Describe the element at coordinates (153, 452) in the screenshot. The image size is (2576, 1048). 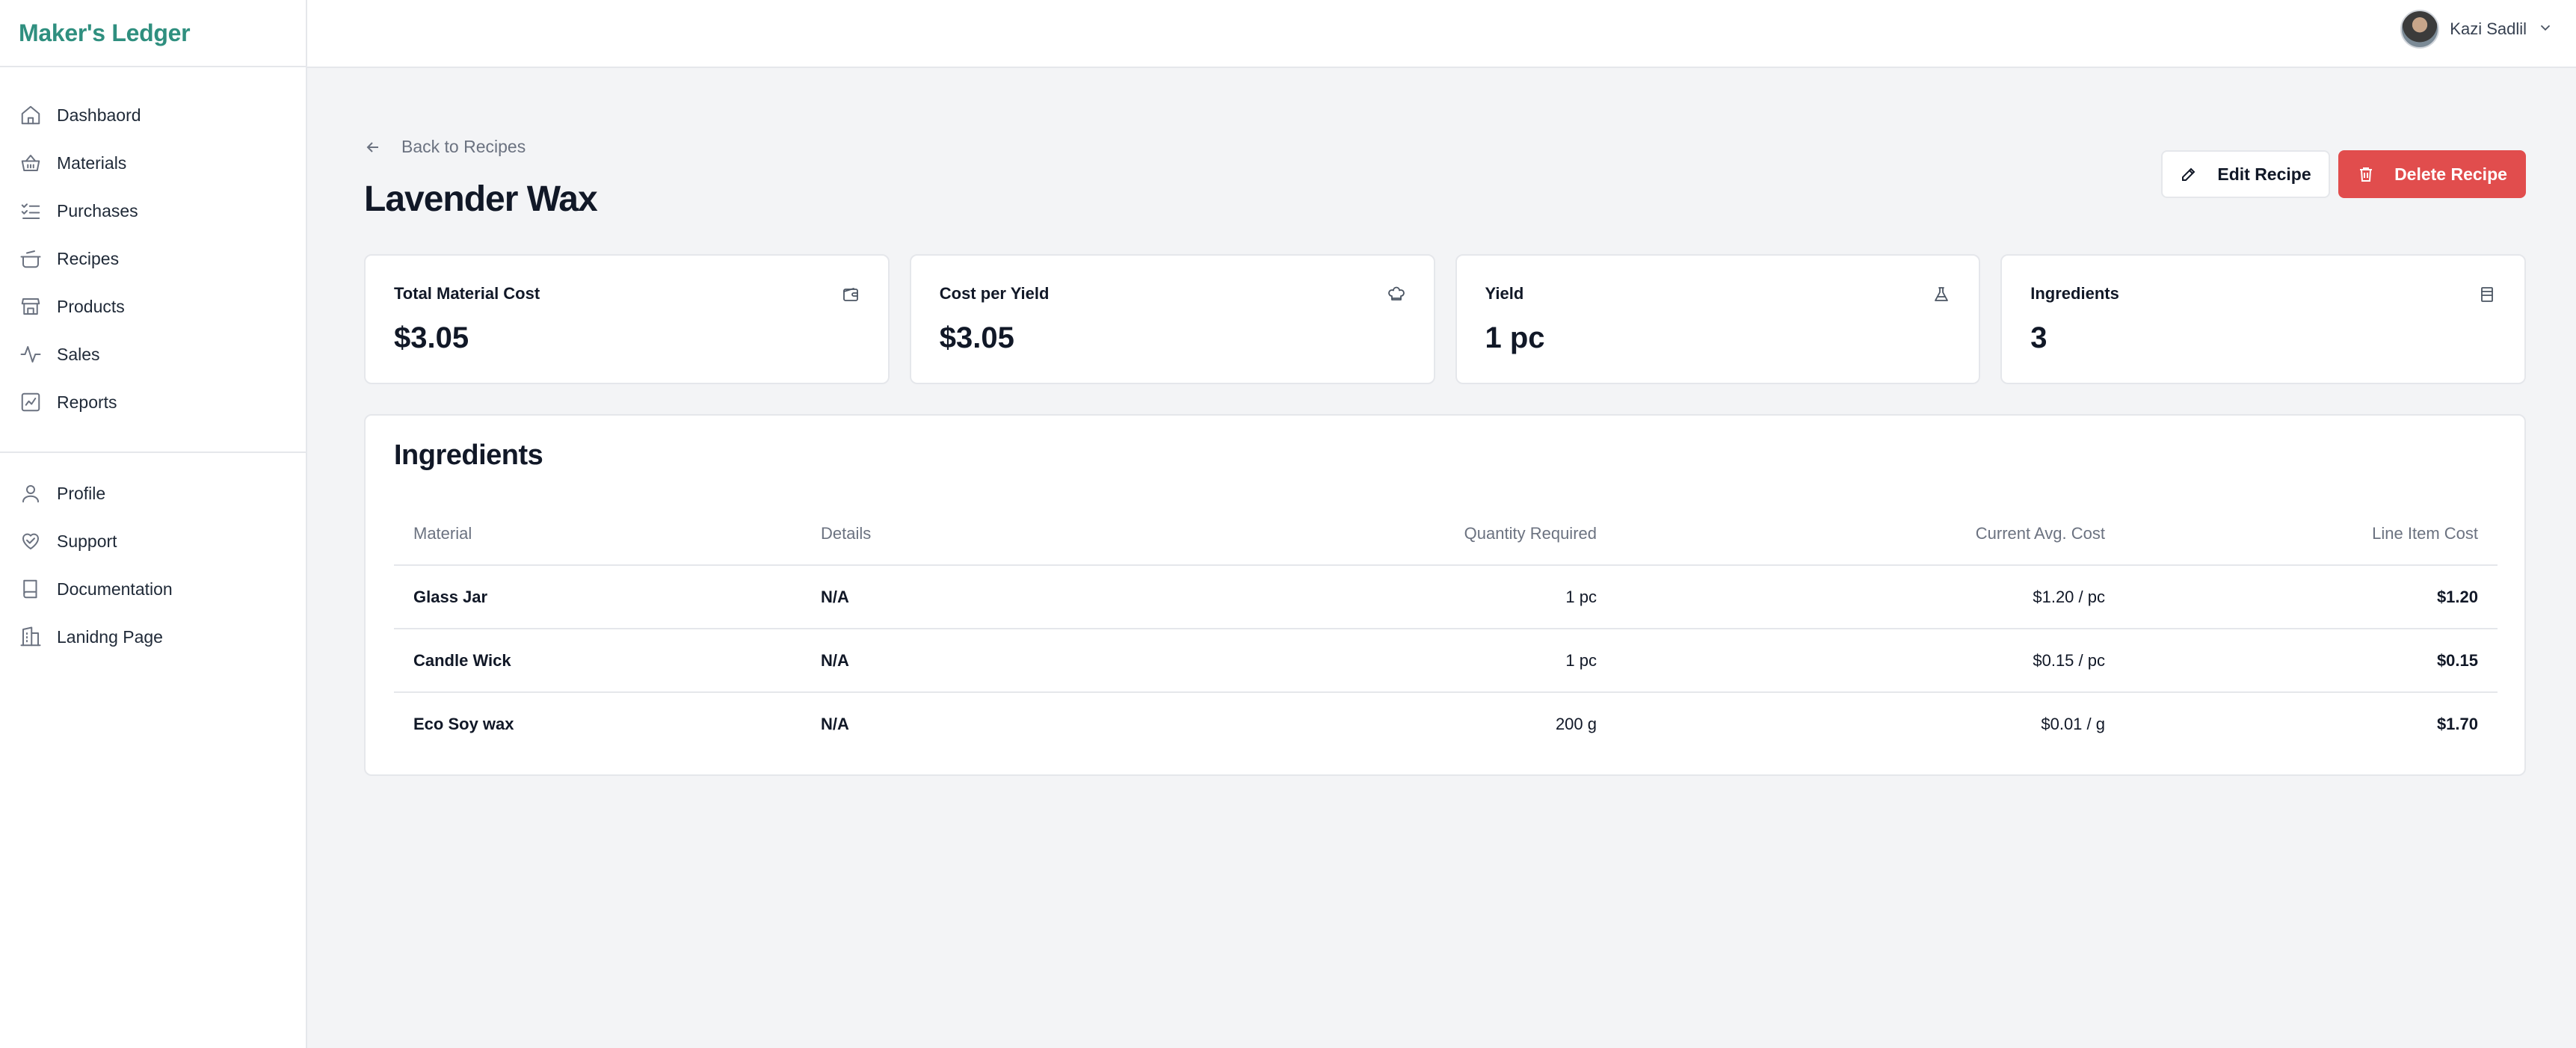
I see `sidebar-divider` at that location.